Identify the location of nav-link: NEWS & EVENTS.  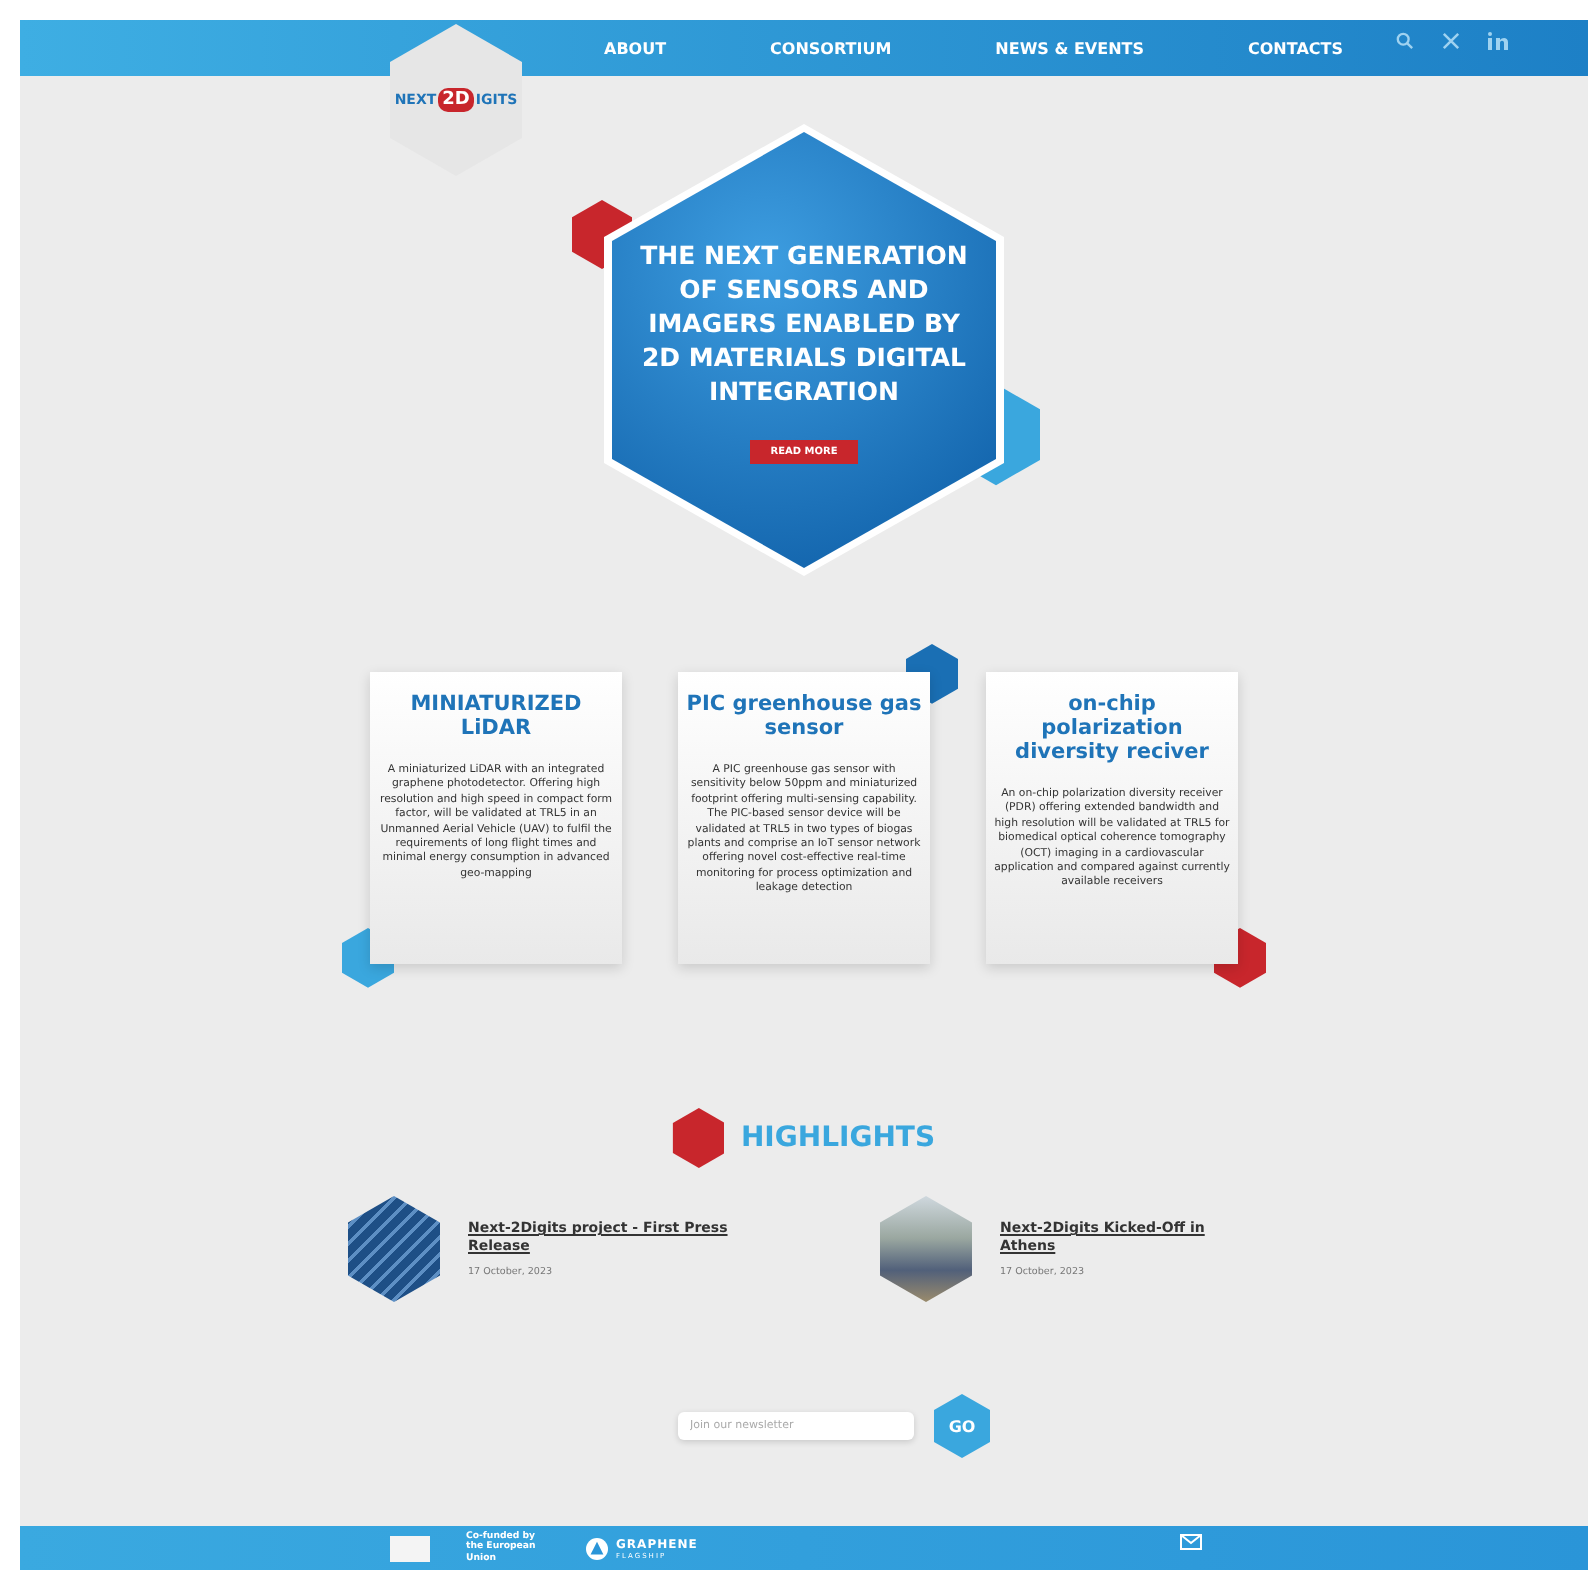
(1069, 48).